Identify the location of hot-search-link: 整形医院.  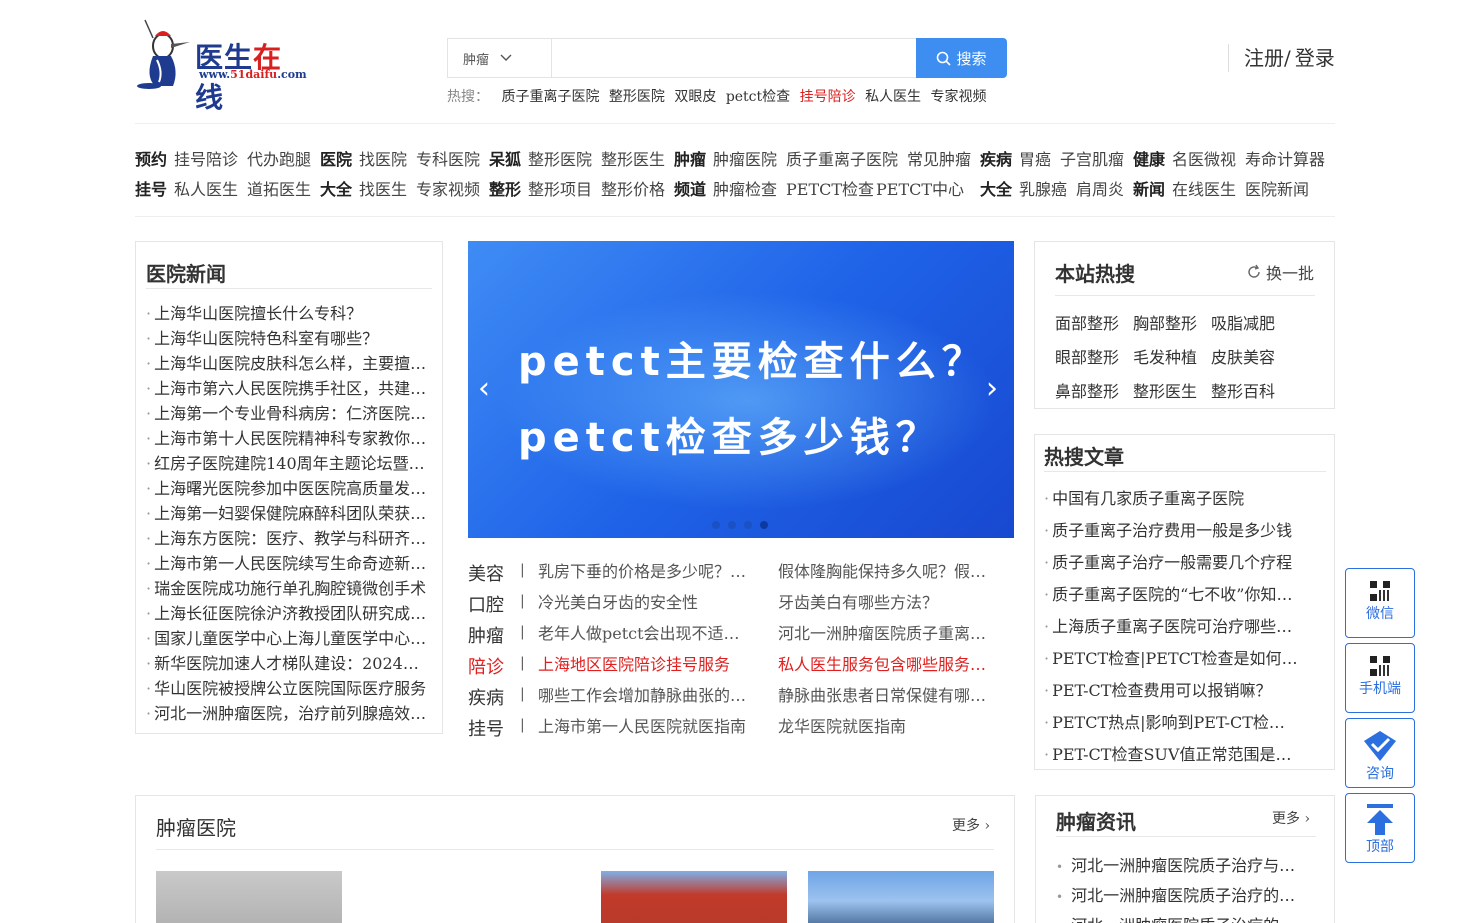
(637, 97).